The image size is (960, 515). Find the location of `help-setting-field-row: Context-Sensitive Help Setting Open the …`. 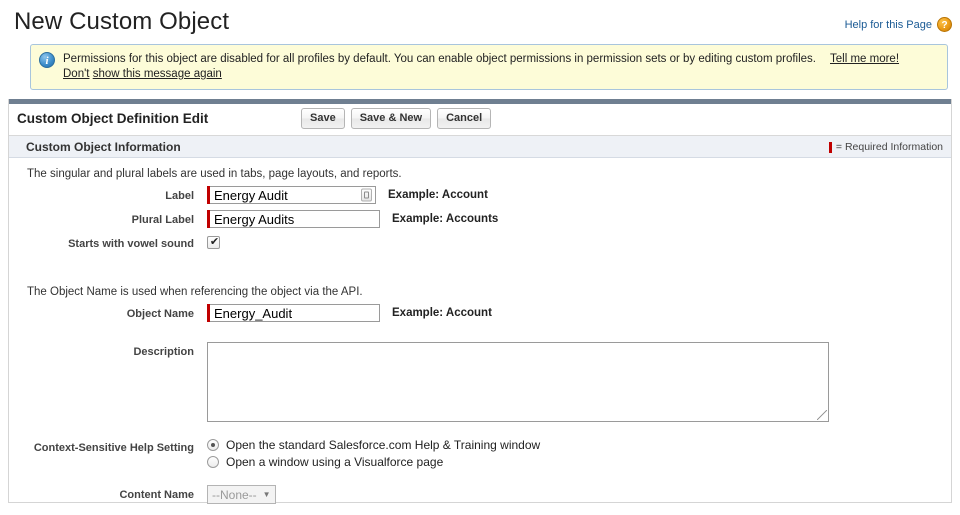

help-setting-field-row: Context-Sensitive Help Setting Open the … is located at coordinates (480, 453).